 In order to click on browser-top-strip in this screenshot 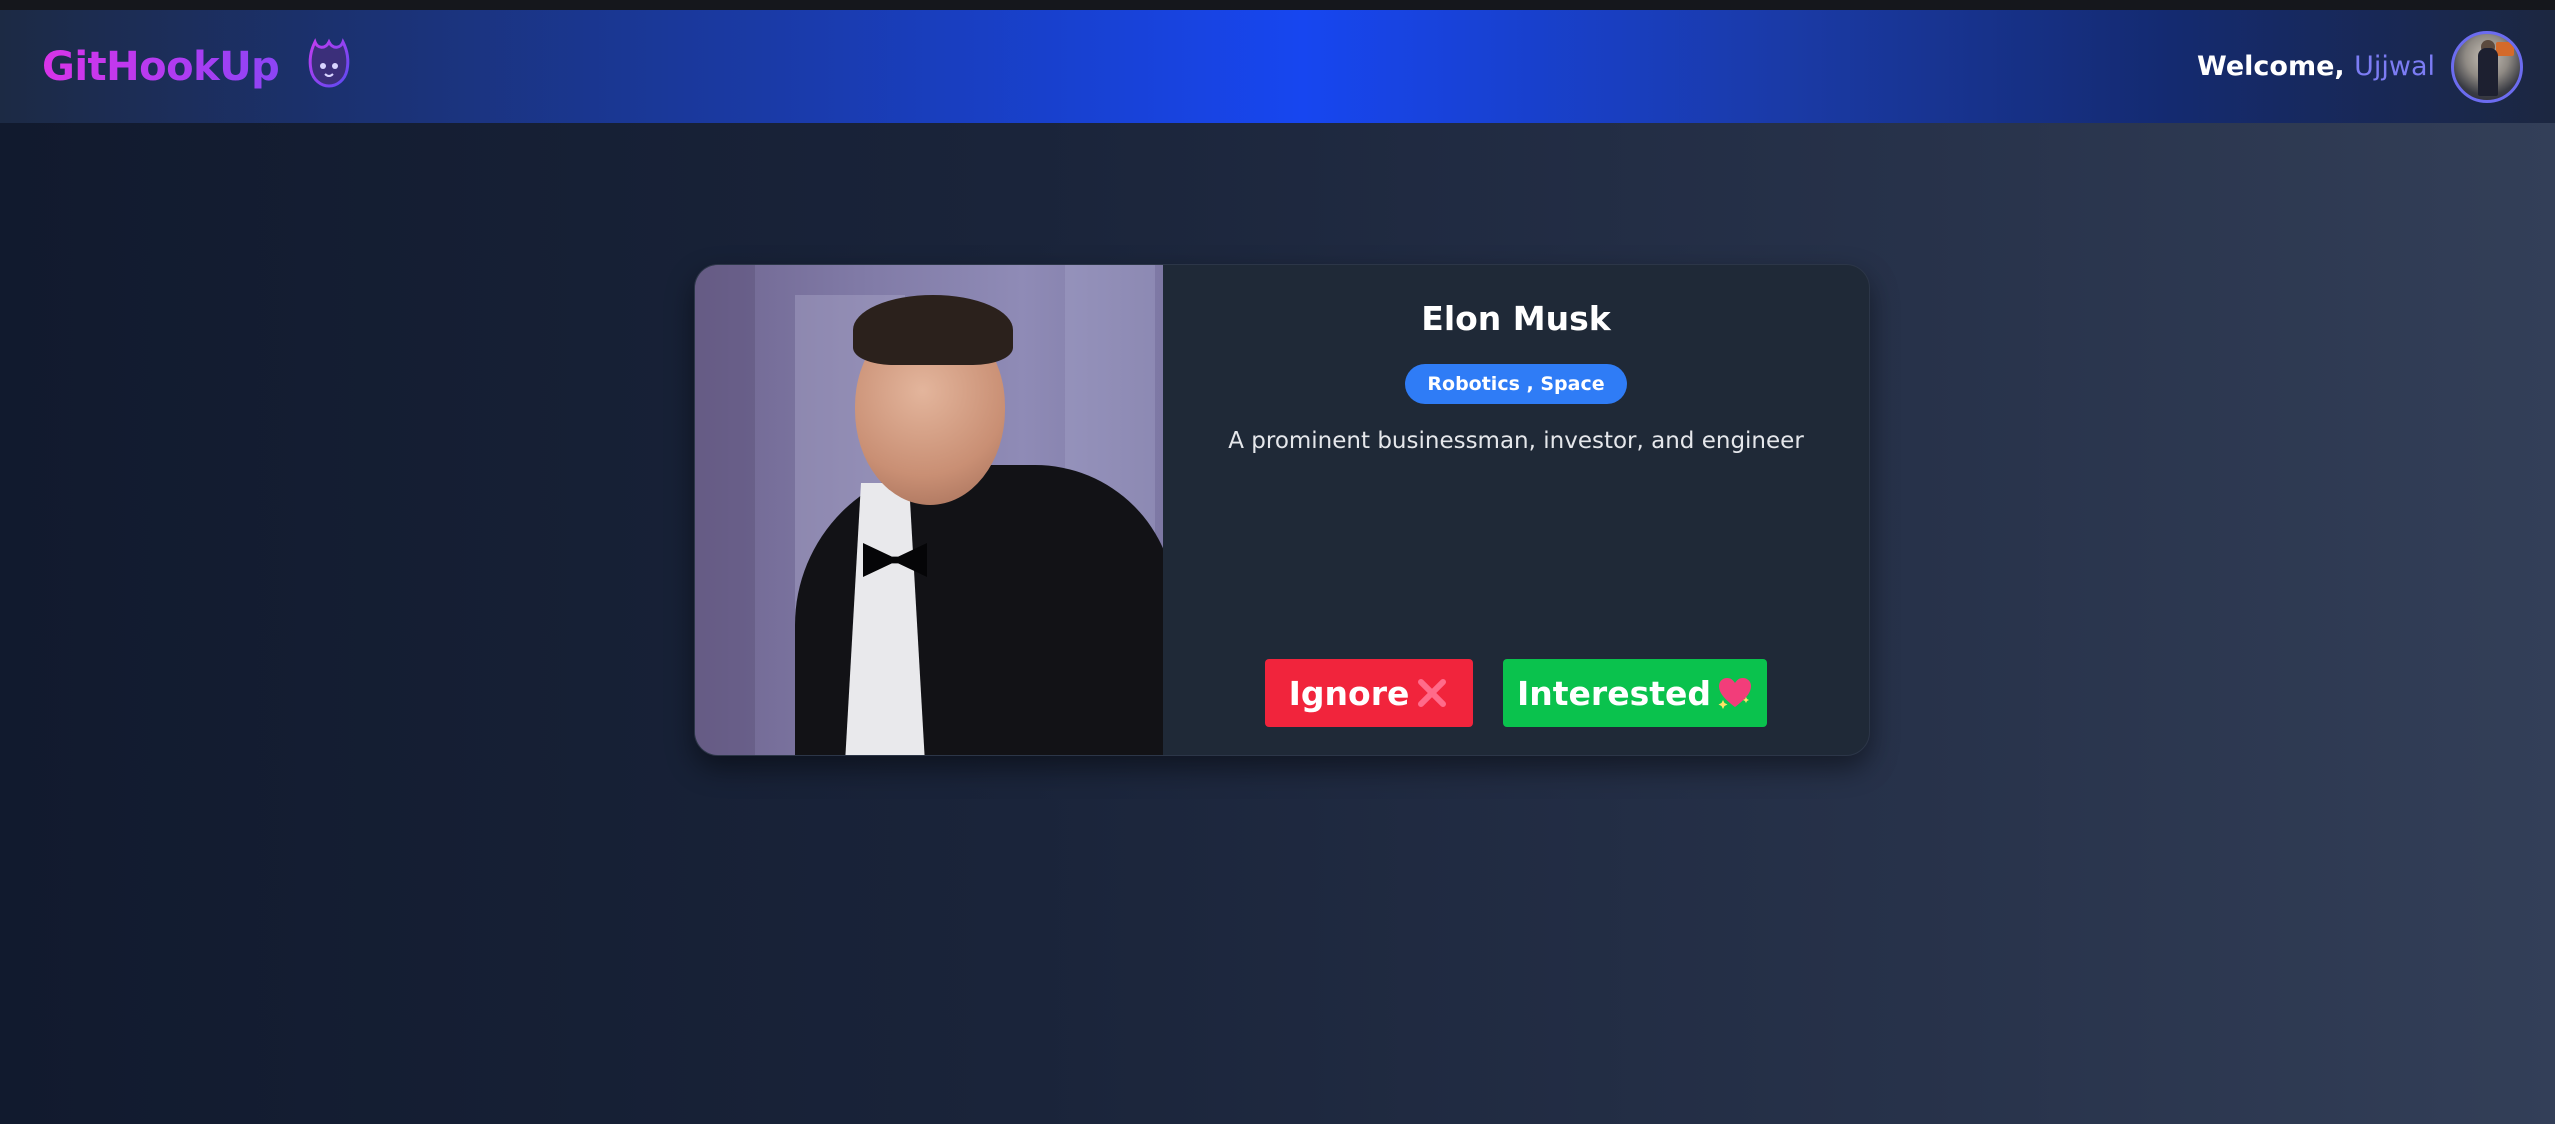, I will do `click(1277, 5)`.